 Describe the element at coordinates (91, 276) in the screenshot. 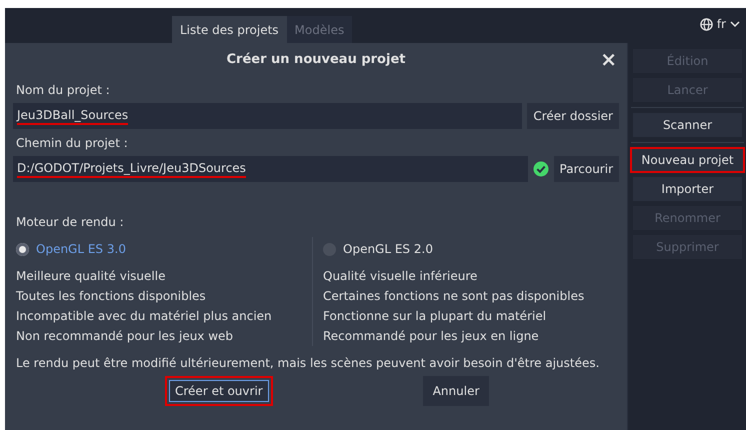

I see `description-text: Meilleure qualité visuelle` at that location.